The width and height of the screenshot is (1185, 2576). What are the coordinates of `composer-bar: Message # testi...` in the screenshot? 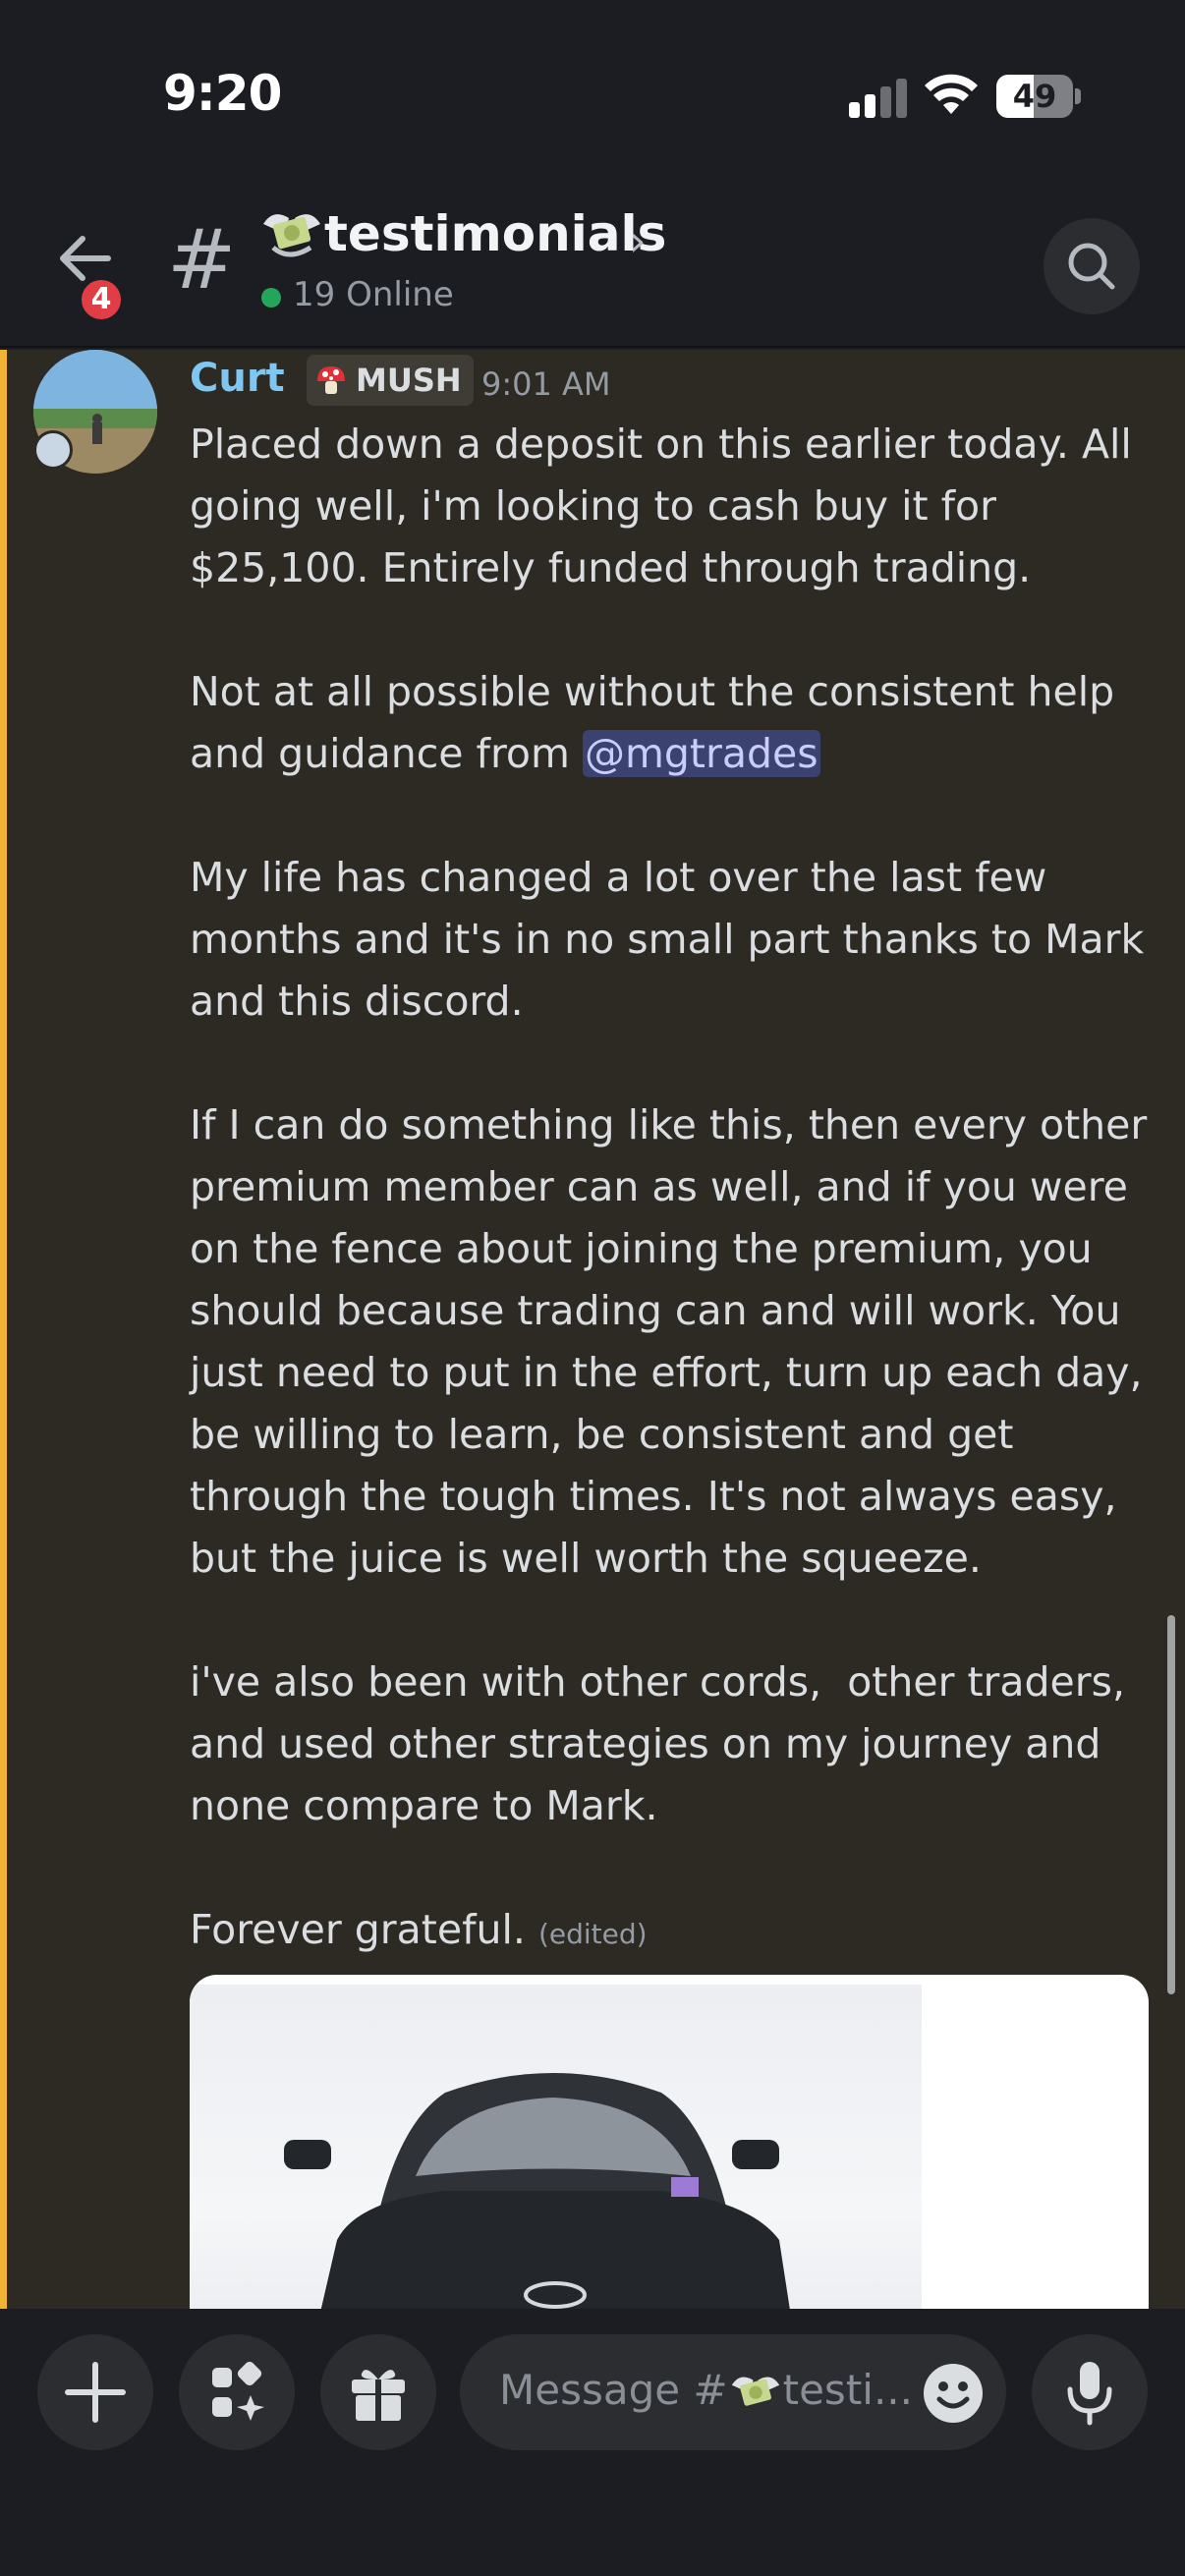 It's located at (592, 2442).